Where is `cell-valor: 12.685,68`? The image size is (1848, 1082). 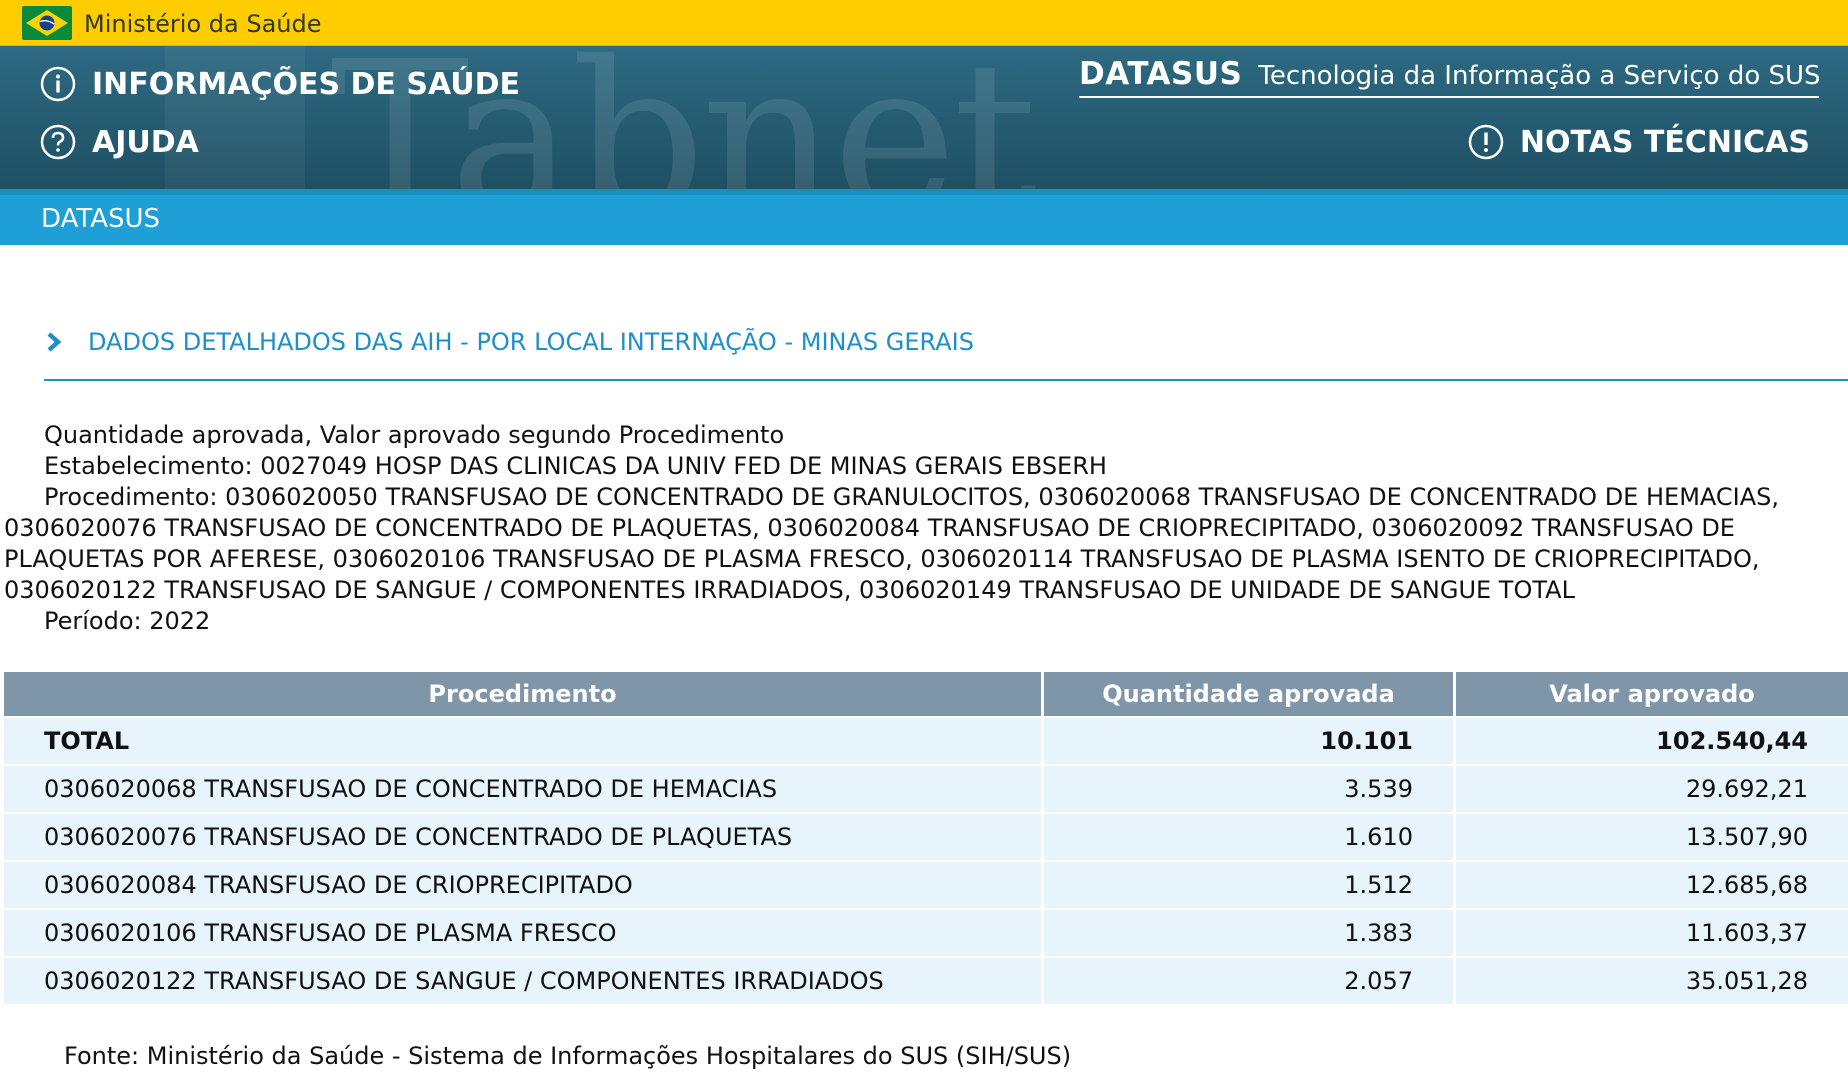 cell-valor: 12.685,68 is located at coordinates (1652, 886).